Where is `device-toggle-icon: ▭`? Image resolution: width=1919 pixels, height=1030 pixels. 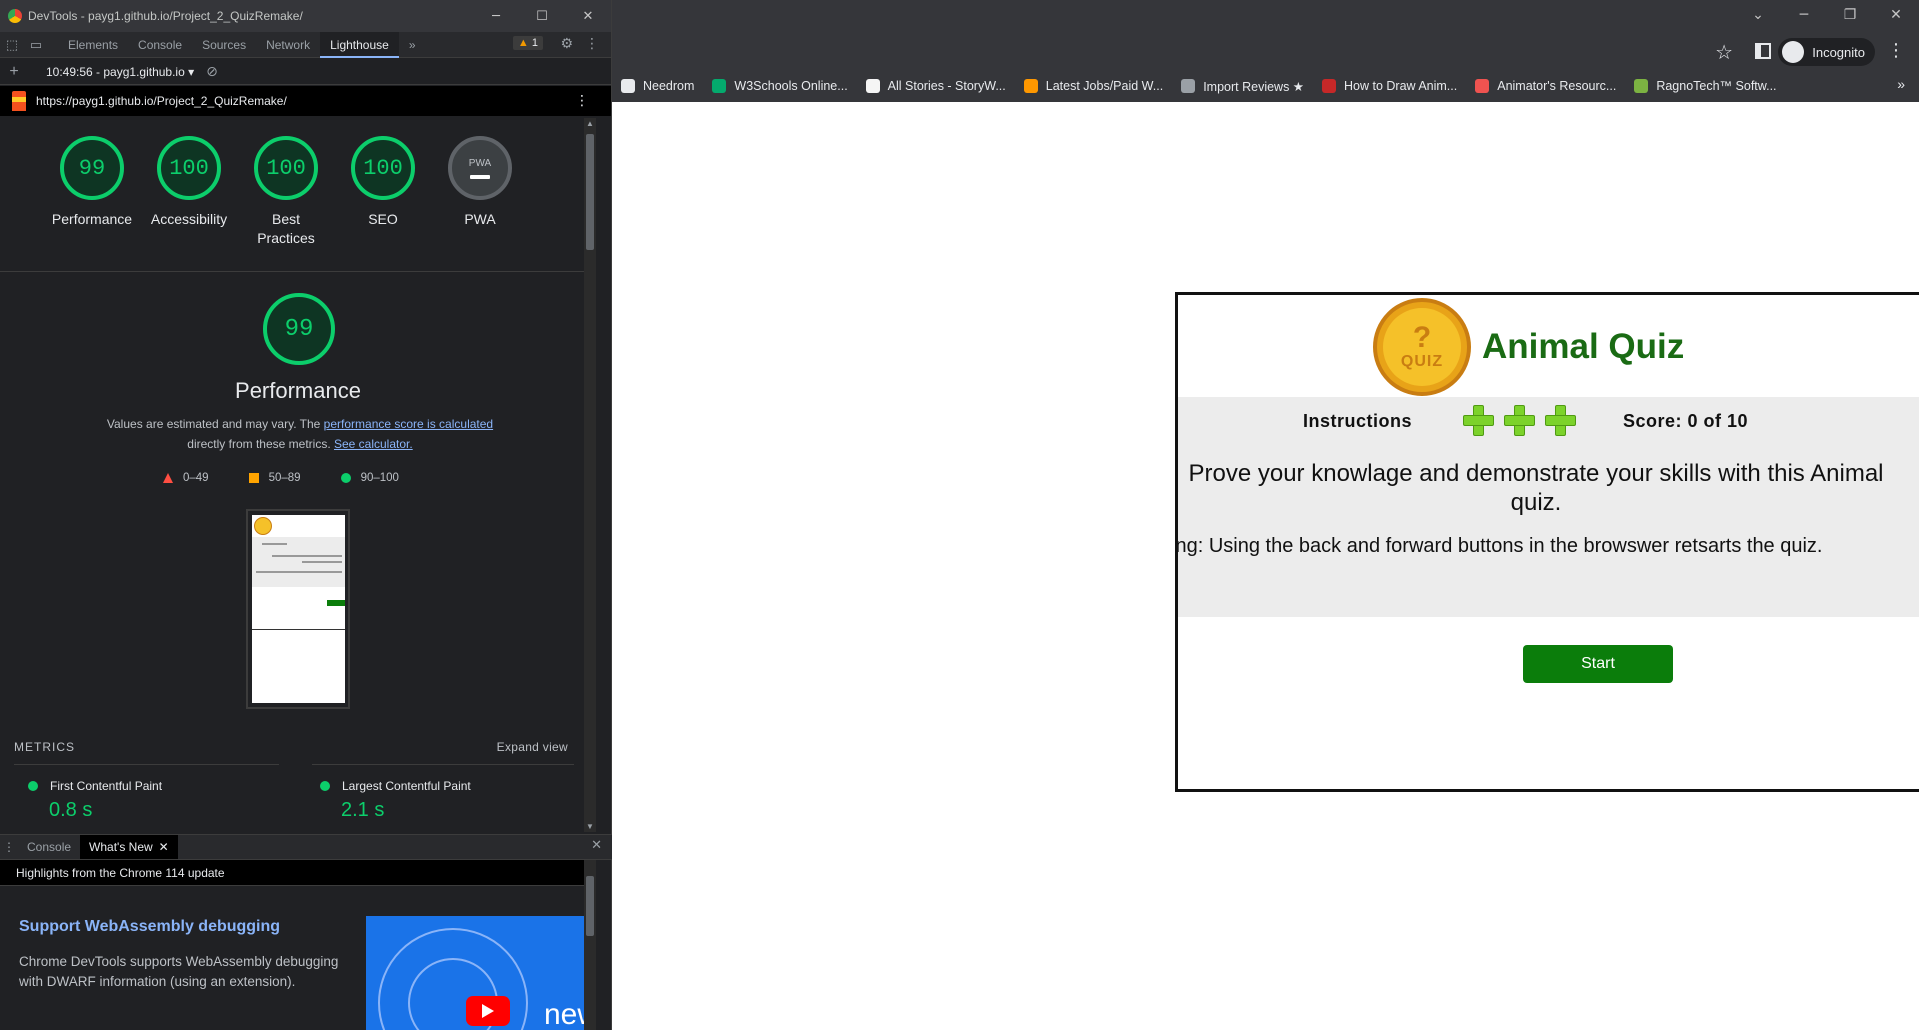
device-toggle-icon: ▭ is located at coordinates (36, 45).